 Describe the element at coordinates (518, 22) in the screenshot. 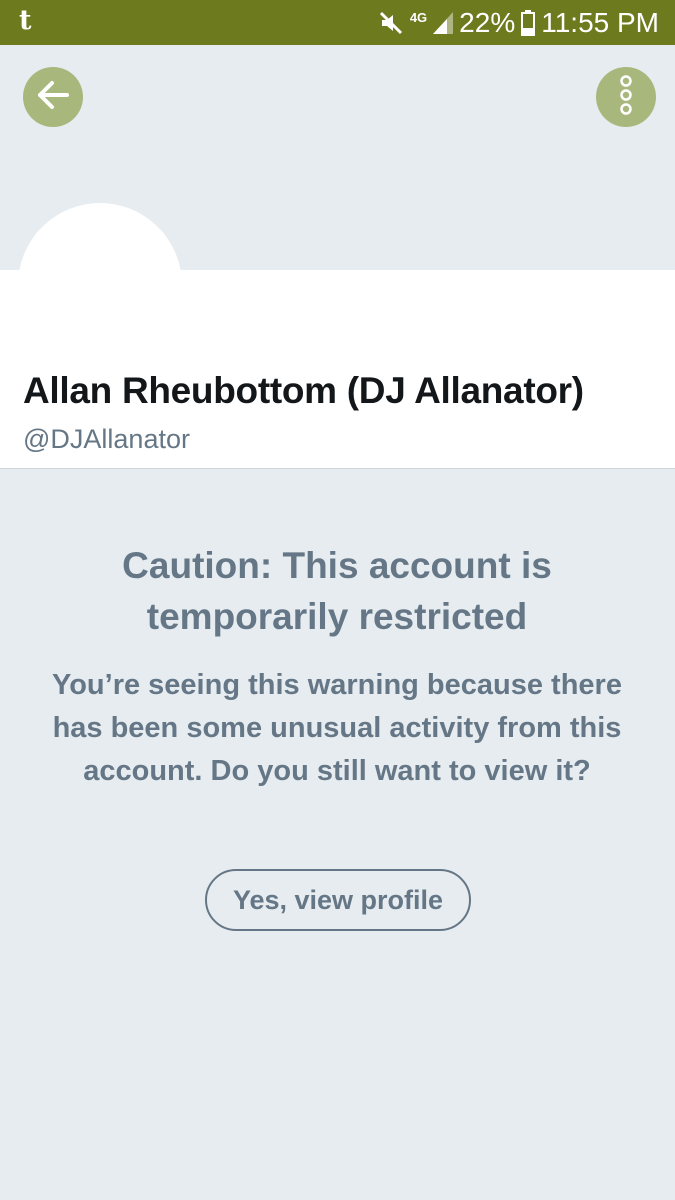

I see `status-indicators: 4G 22% 11:55 PM` at that location.